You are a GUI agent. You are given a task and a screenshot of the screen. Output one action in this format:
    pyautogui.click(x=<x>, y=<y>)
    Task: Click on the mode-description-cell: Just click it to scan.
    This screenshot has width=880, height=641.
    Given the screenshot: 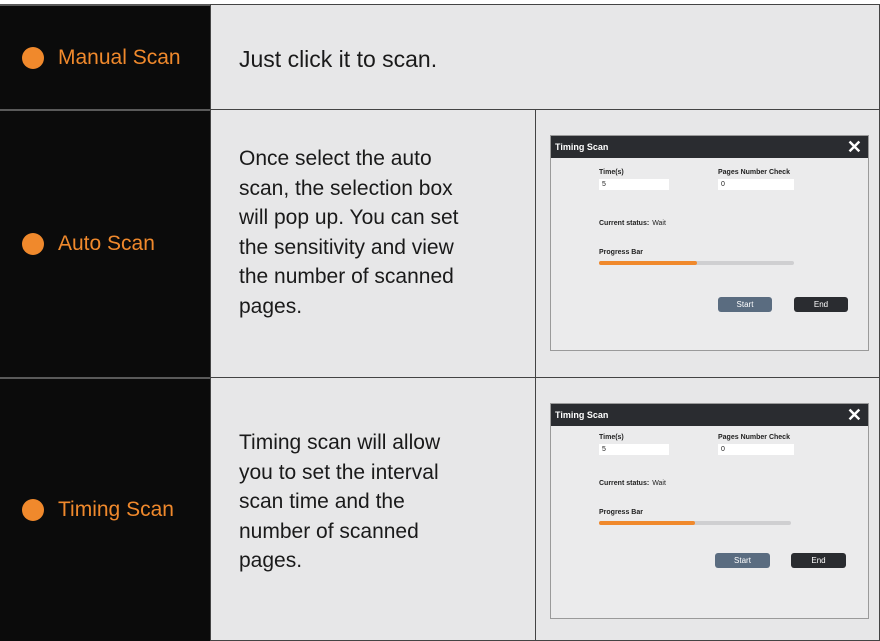 What is the action you would take?
    pyautogui.click(x=545, y=56)
    